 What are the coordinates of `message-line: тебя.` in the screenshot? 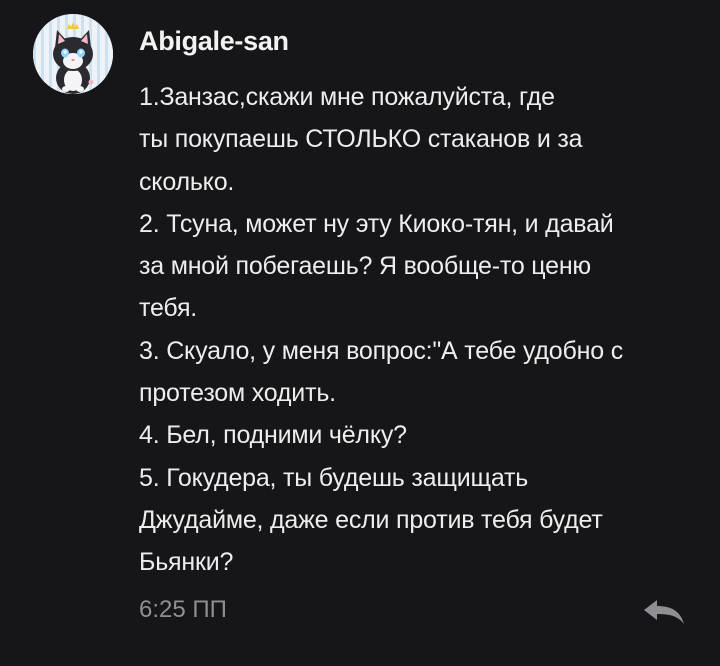 It's located at (168, 308).